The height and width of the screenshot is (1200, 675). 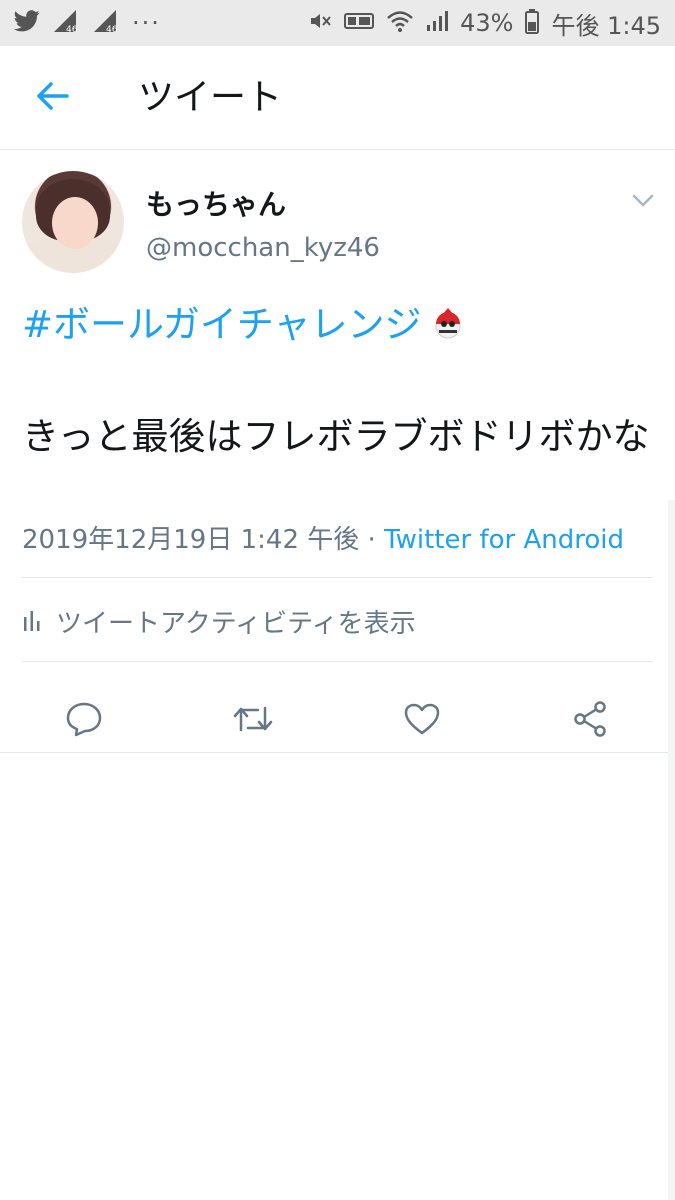 What do you see at coordinates (336, 436) in the screenshot?
I see `tweet-text: きっと最後はフレボラブボドリボかな` at bounding box center [336, 436].